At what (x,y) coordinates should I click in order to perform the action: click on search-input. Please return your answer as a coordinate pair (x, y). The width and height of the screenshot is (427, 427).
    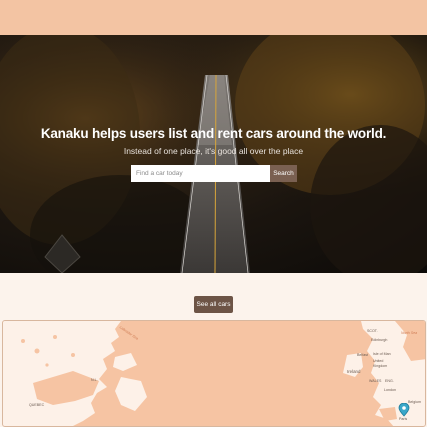
    Looking at the image, I should click on (200, 173).